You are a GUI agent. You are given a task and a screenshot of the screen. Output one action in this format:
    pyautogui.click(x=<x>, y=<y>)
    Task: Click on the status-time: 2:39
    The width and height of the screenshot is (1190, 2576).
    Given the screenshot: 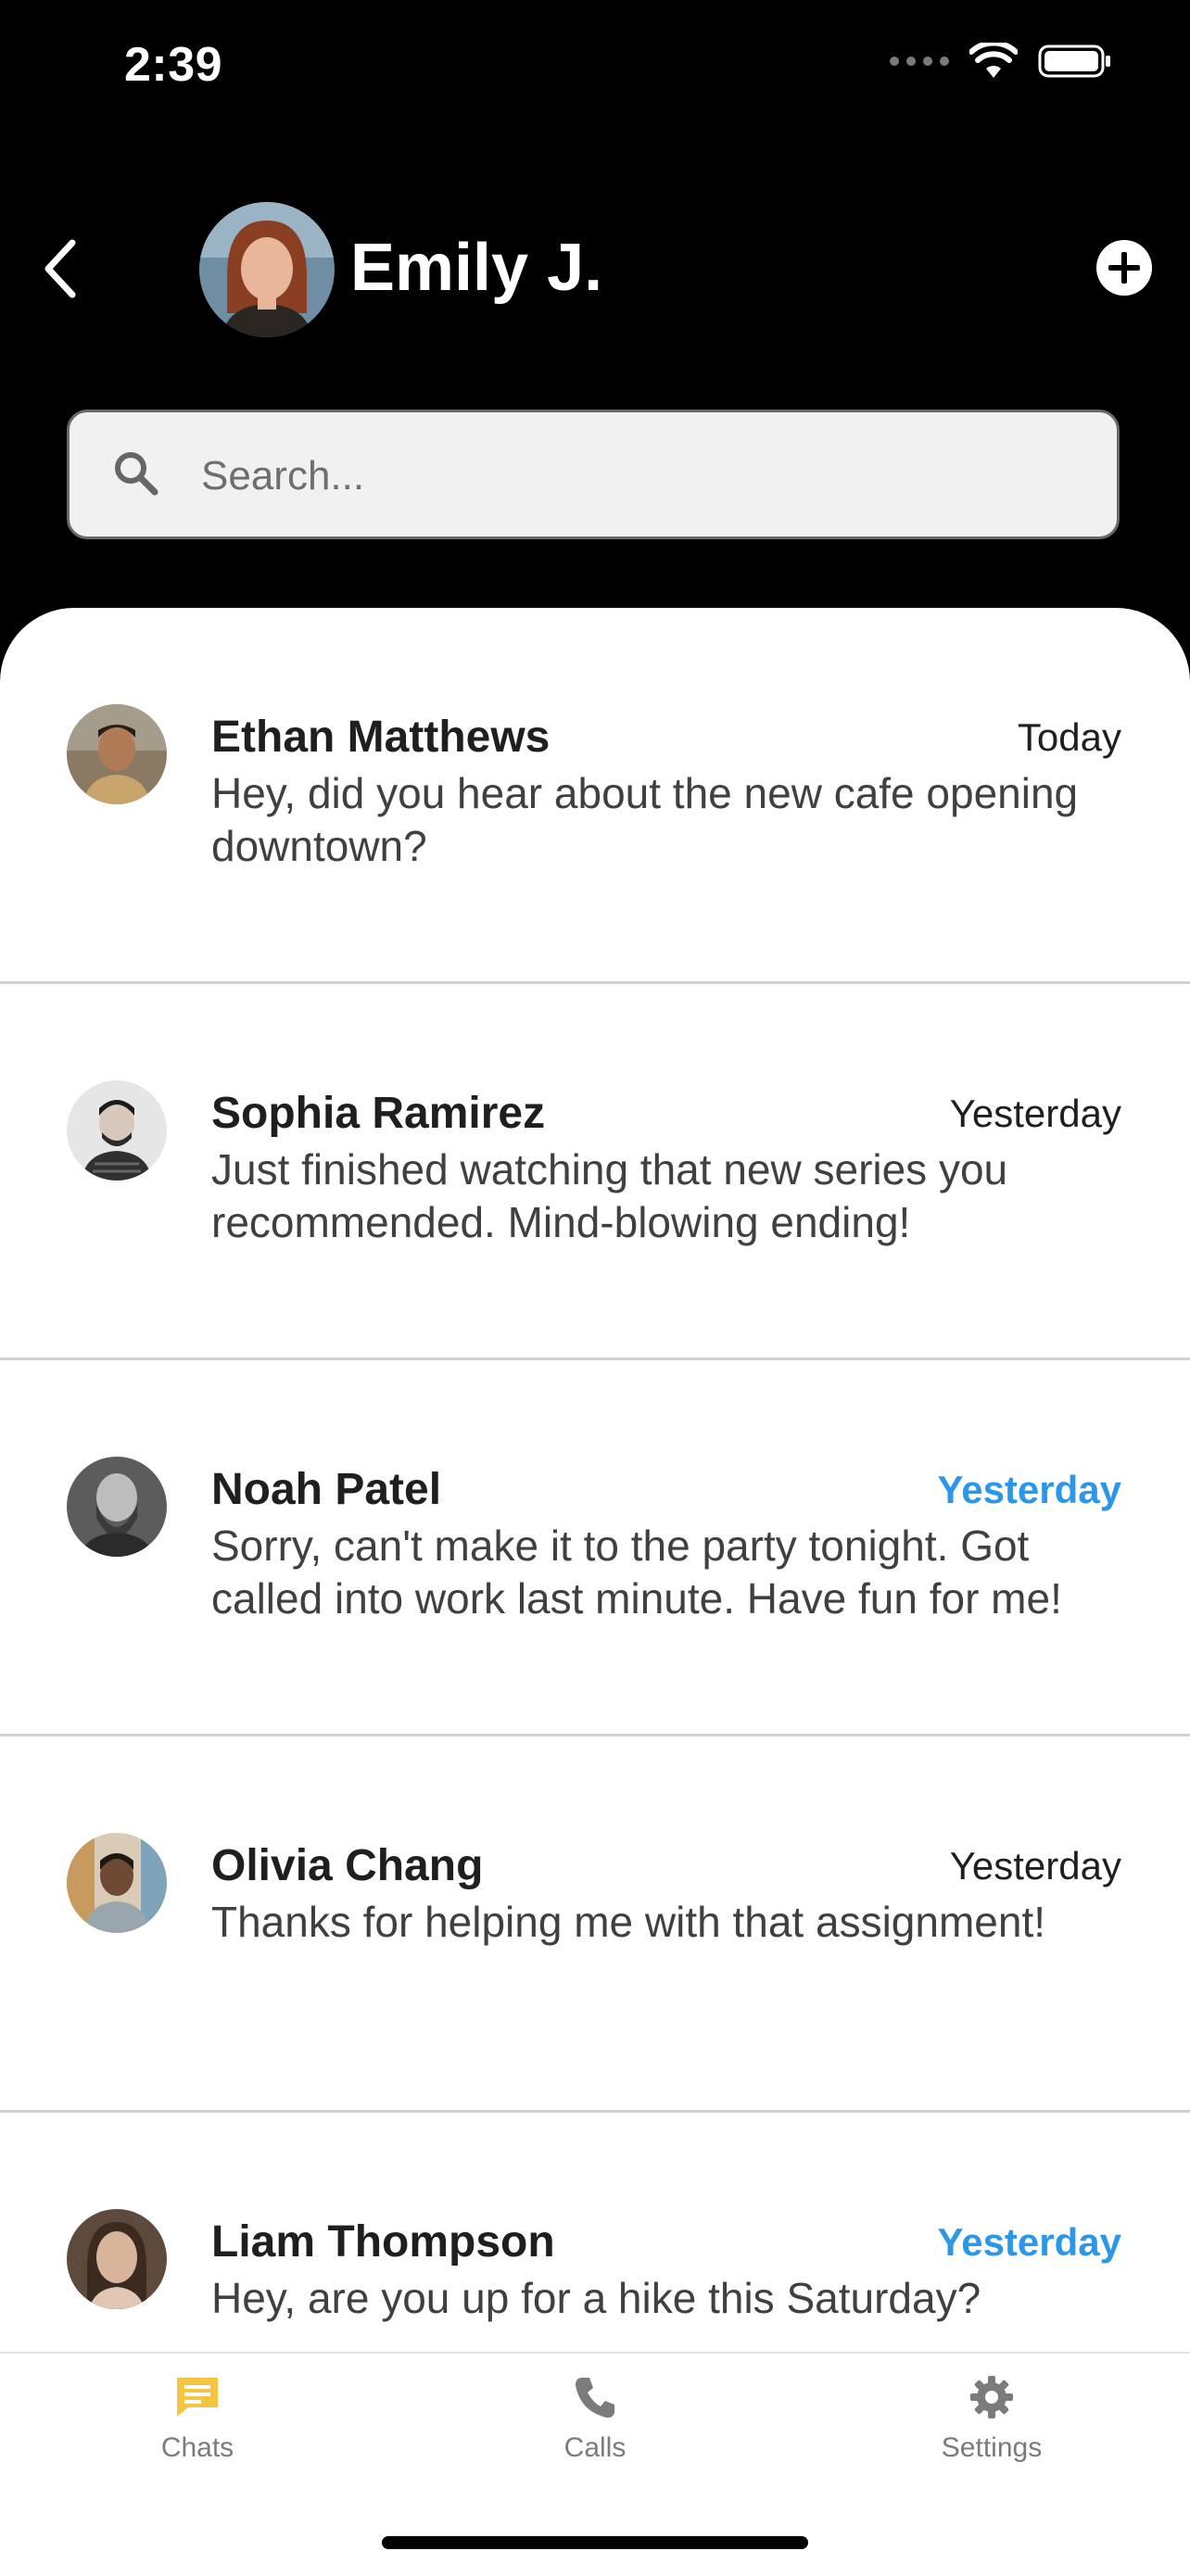 What is the action you would take?
    pyautogui.click(x=173, y=65)
    